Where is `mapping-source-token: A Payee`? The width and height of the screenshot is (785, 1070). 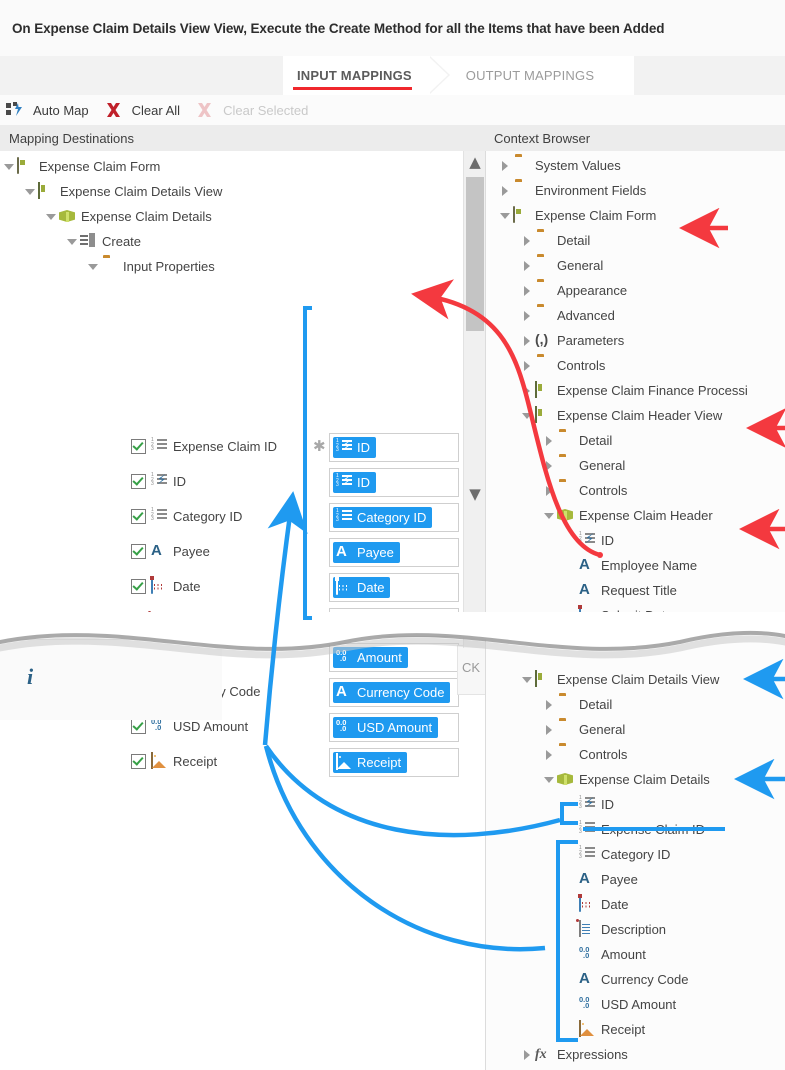
mapping-source-token: A Payee is located at coordinates (366, 552).